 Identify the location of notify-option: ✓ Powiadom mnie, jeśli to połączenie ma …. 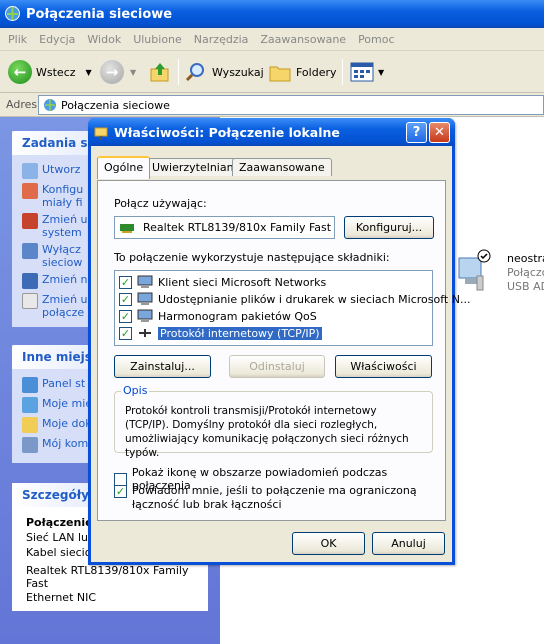
(273, 498).